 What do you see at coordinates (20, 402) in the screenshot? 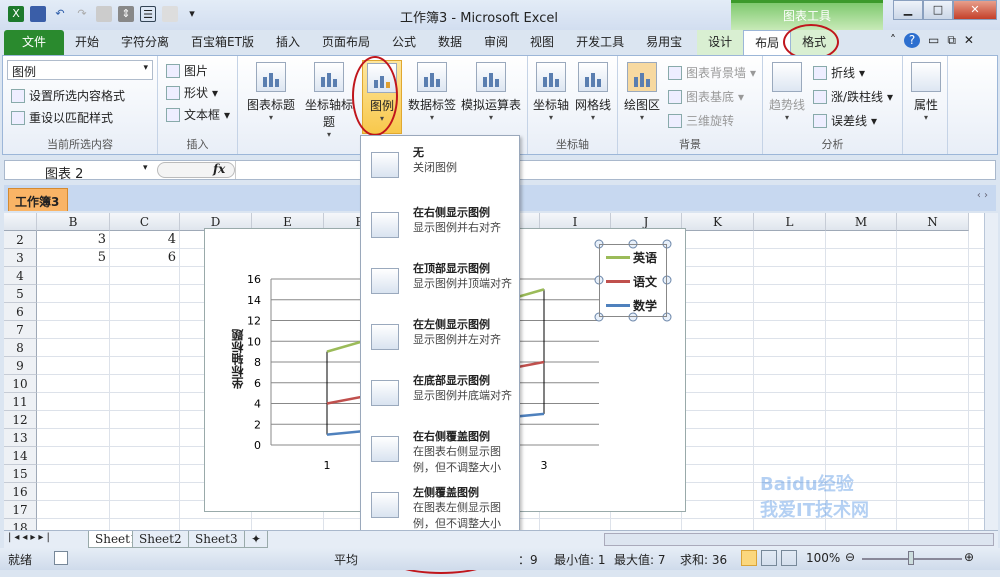
I see `row-header-11: 11` at bounding box center [20, 402].